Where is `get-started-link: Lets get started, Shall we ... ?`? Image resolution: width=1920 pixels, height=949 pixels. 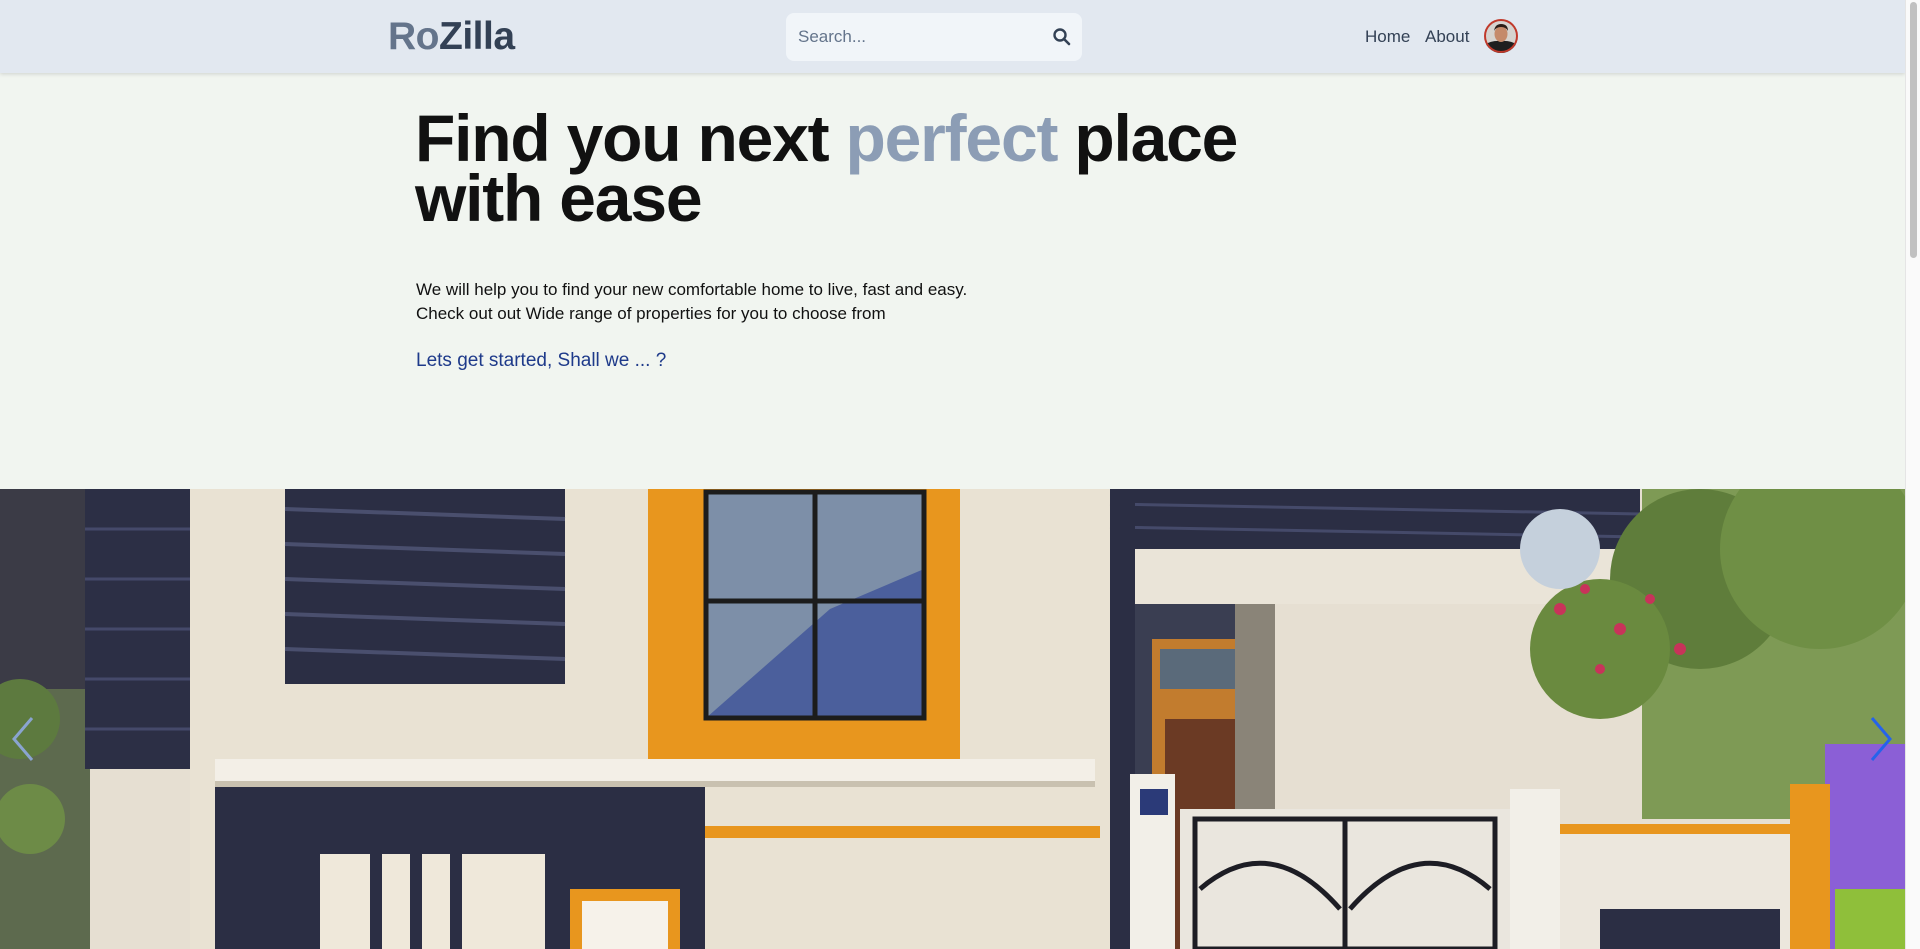
get-started-link: Lets get started, Shall we ... ? is located at coordinates (541, 361).